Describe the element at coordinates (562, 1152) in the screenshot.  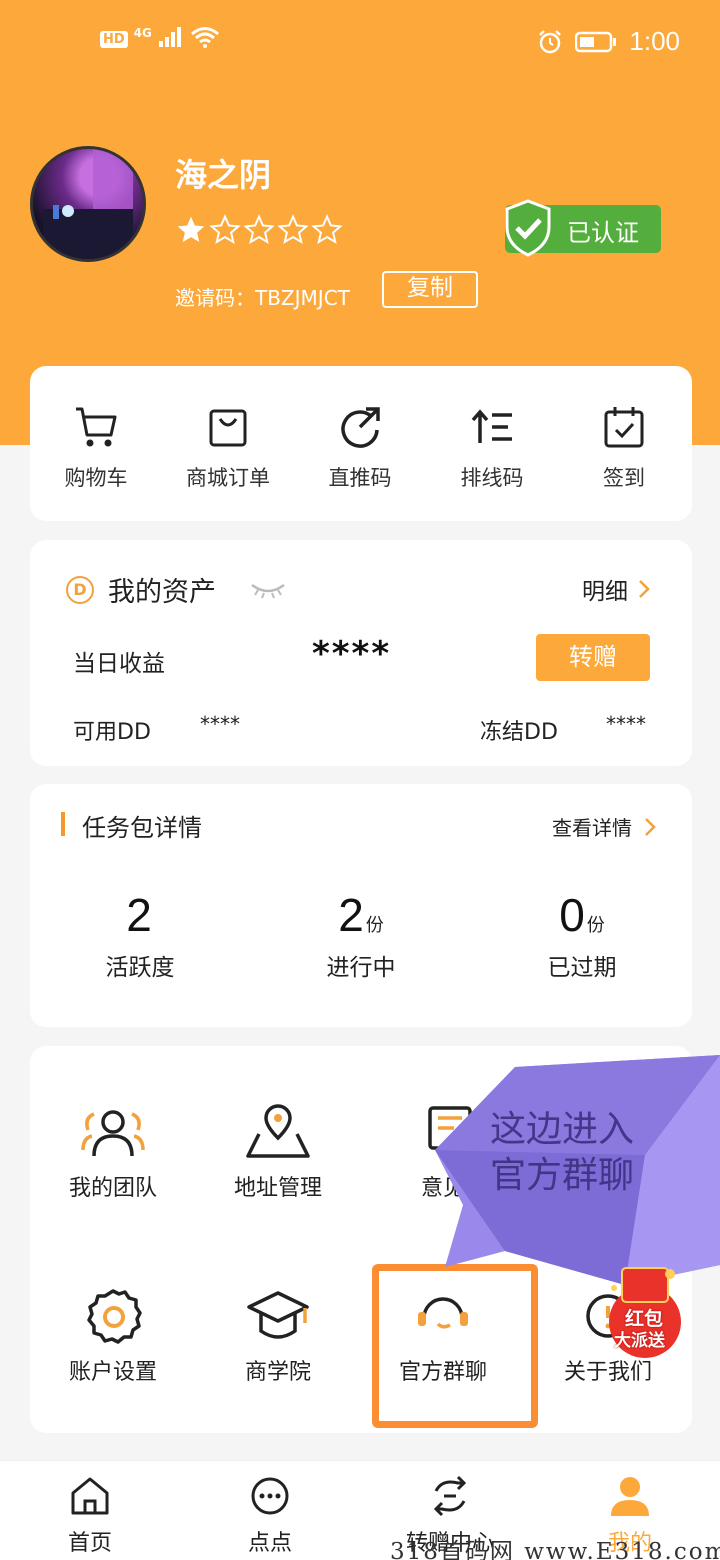
I see `callout-text: 这边进入 官方群聊` at that location.